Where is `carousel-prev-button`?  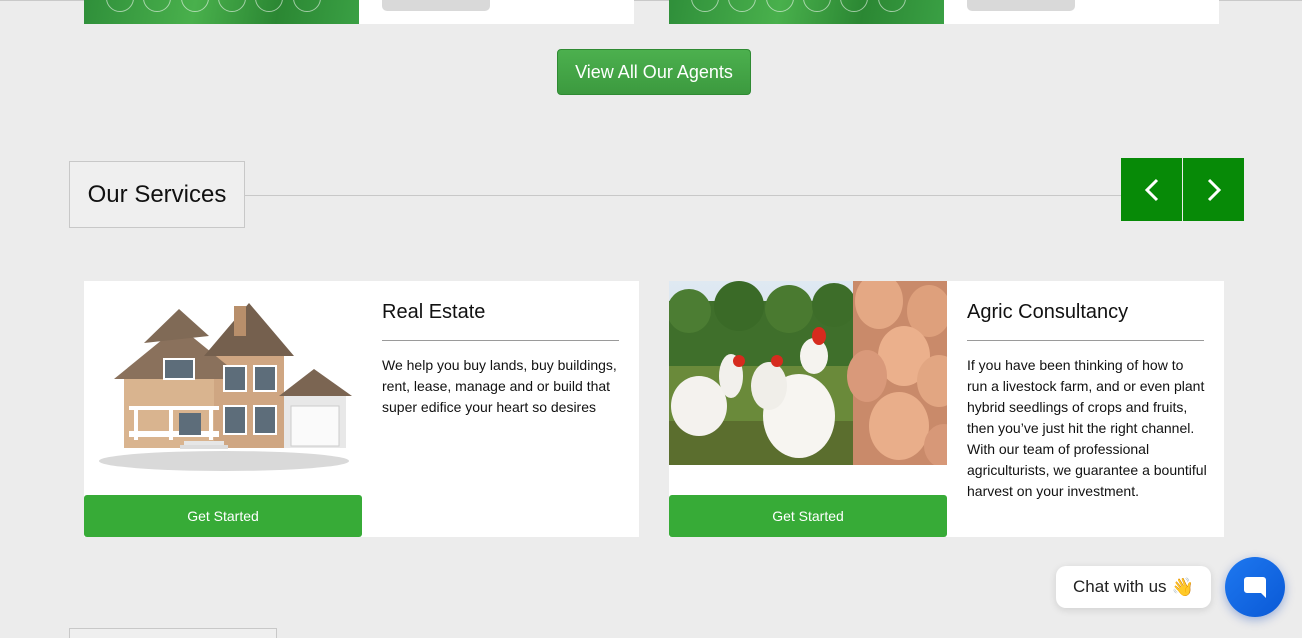 carousel-prev-button is located at coordinates (1151, 189).